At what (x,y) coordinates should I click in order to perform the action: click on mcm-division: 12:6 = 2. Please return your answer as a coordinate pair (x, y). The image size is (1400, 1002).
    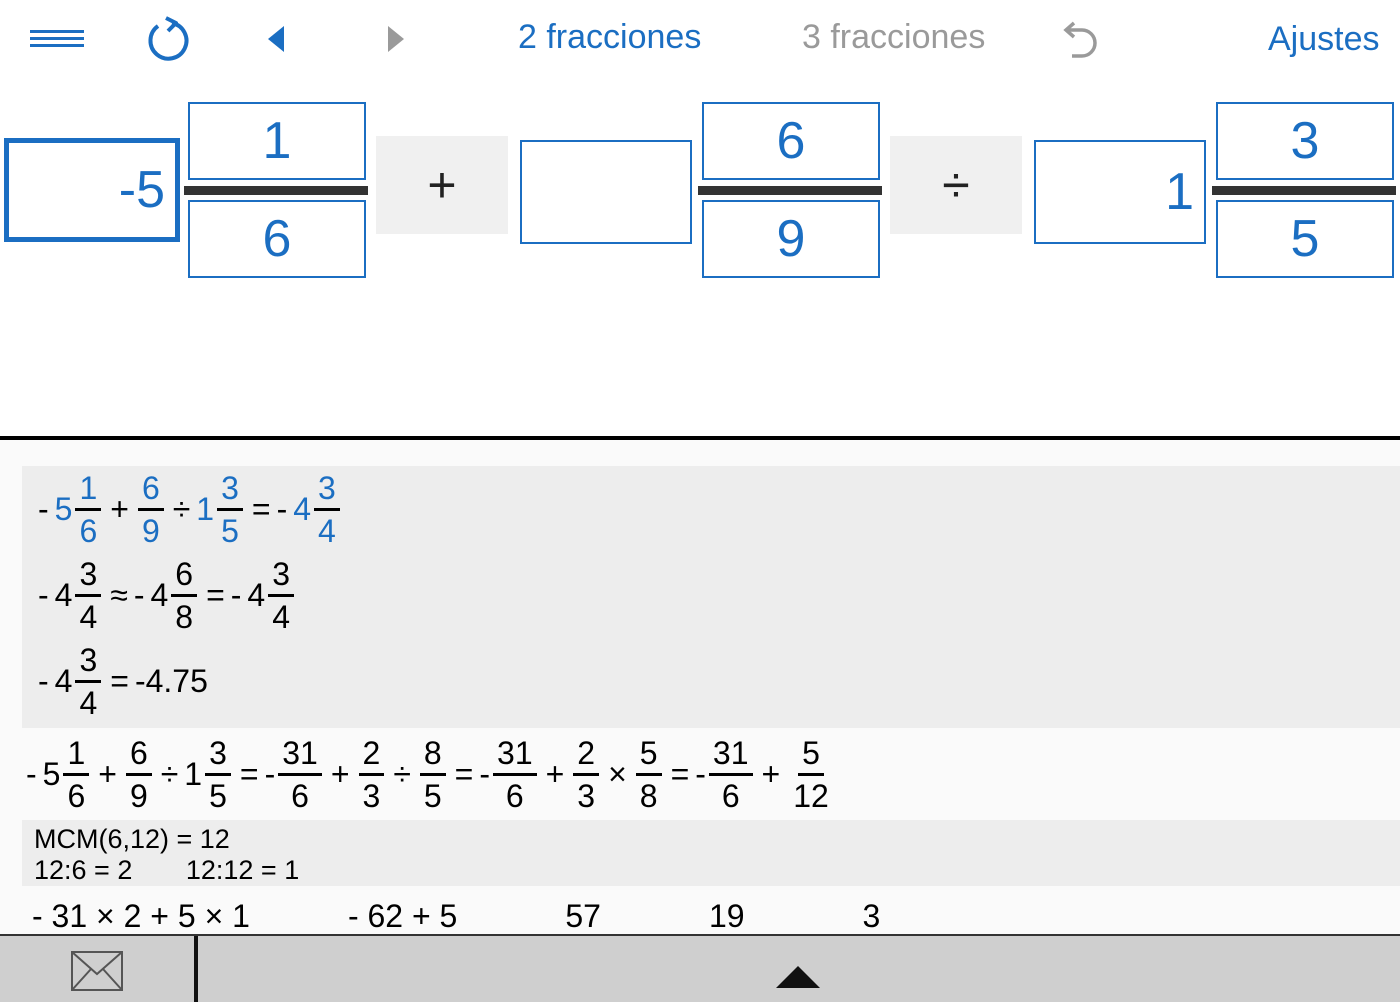
    Looking at the image, I should click on (83, 870).